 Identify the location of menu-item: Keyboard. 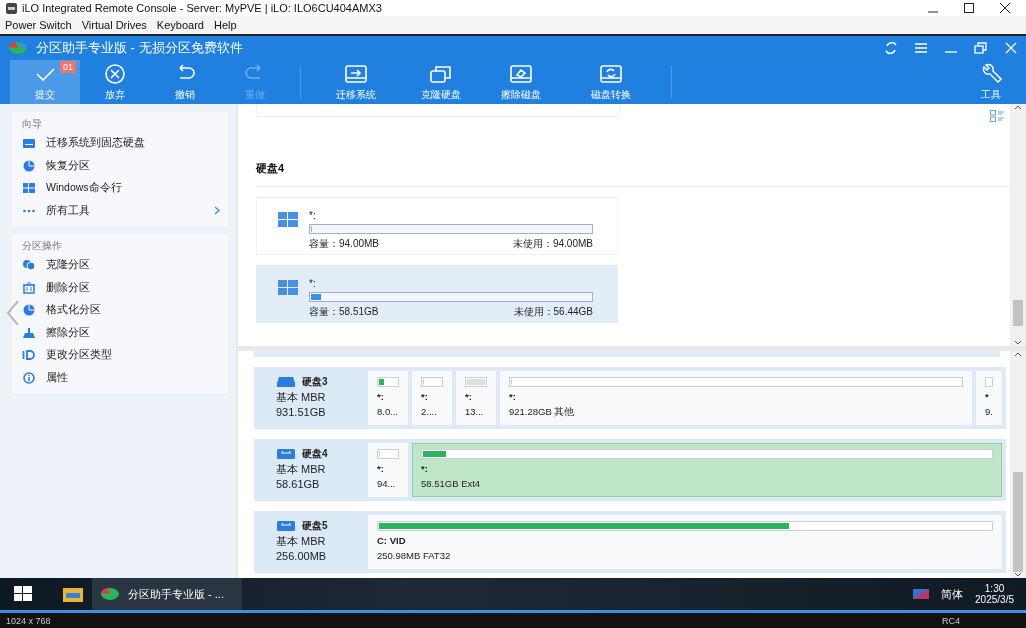
(180, 25).